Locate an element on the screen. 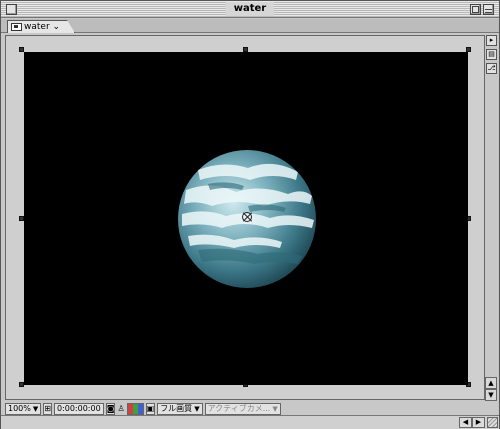 The height and width of the screenshot is (429, 500). tab-bar: water ⌄ is located at coordinates (250, 26).